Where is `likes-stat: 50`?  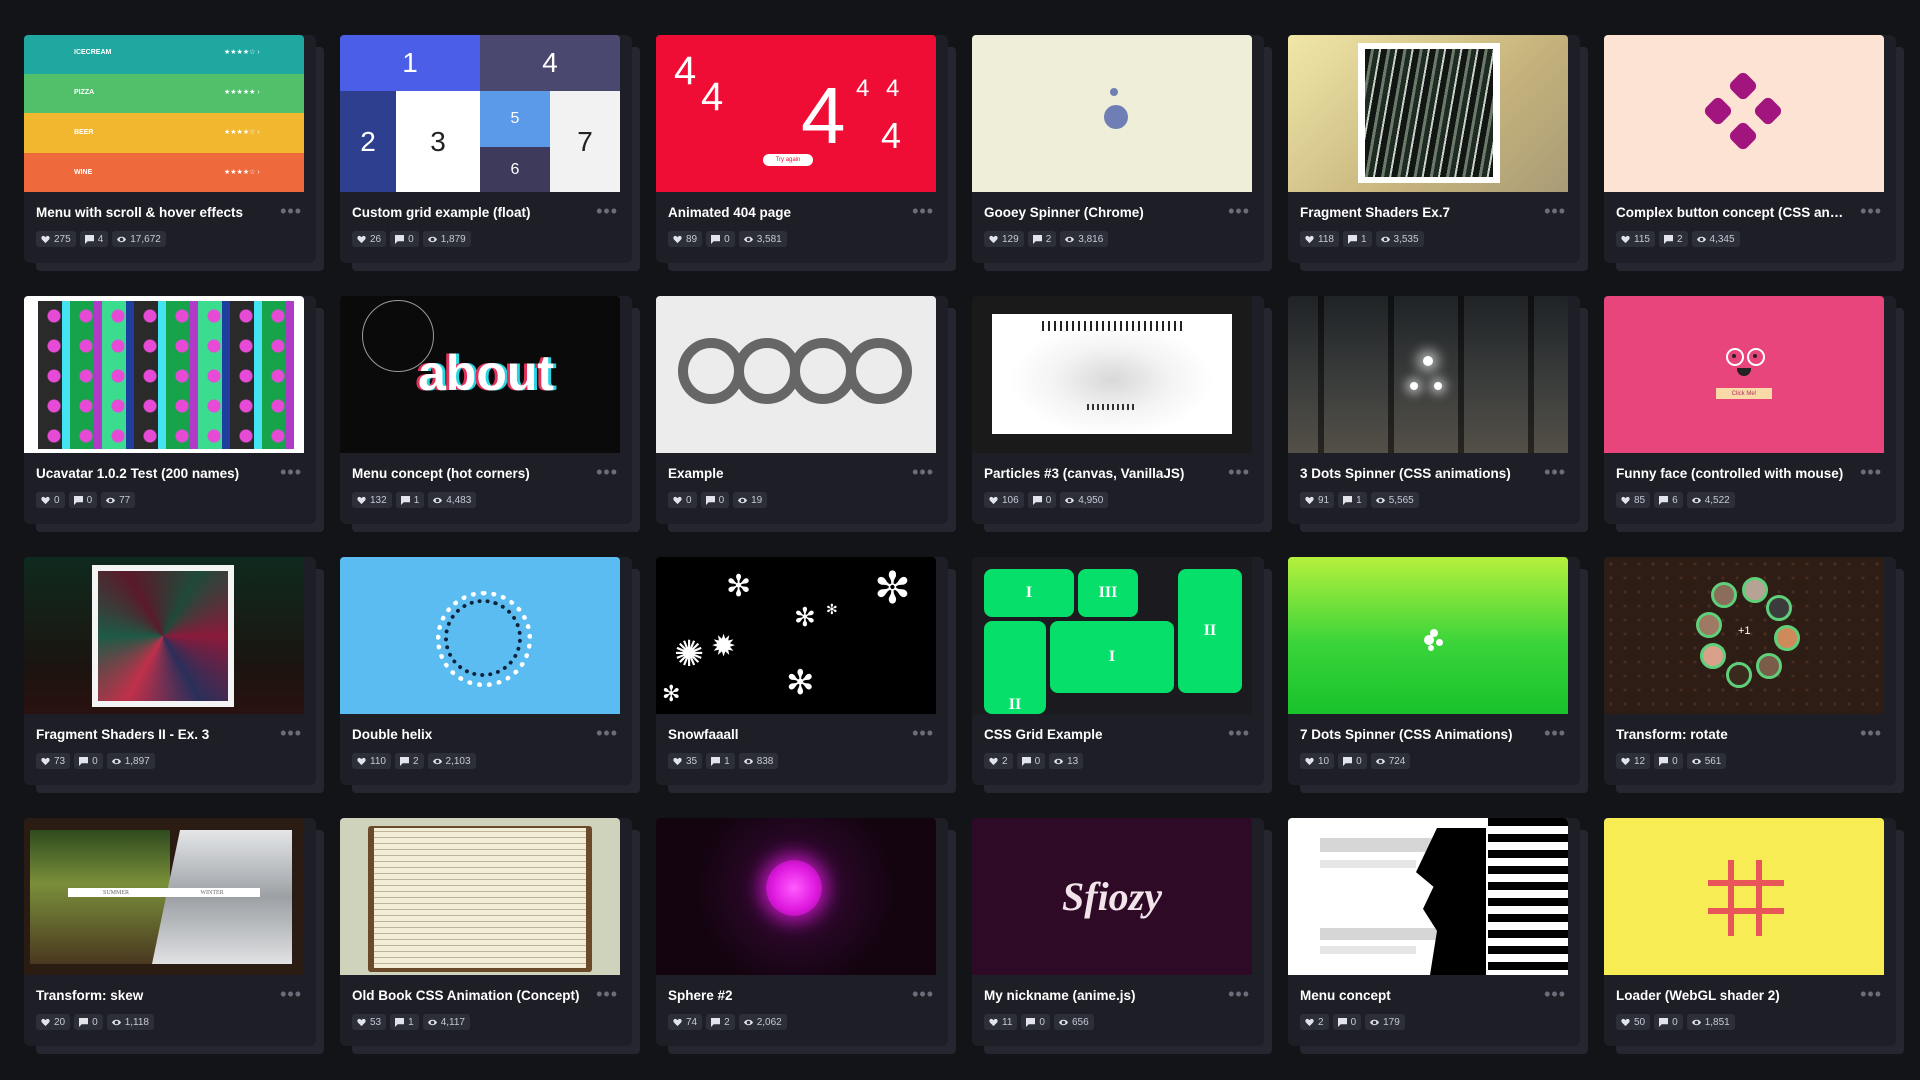 likes-stat: 50 is located at coordinates (1633, 1022).